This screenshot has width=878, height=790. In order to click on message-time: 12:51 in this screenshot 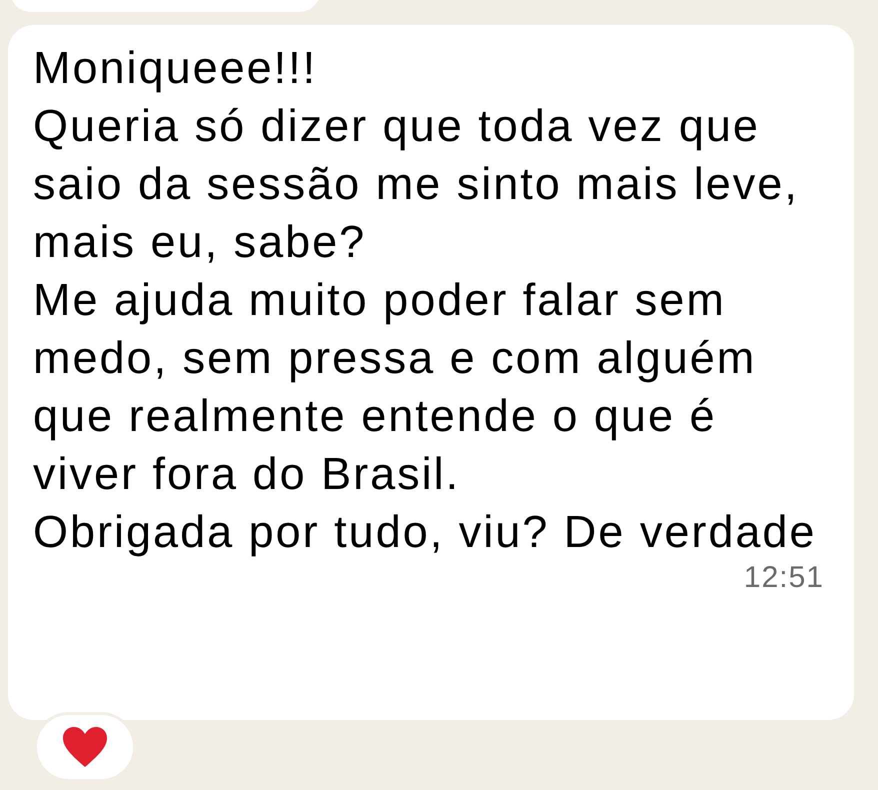, I will do `click(784, 578)`.